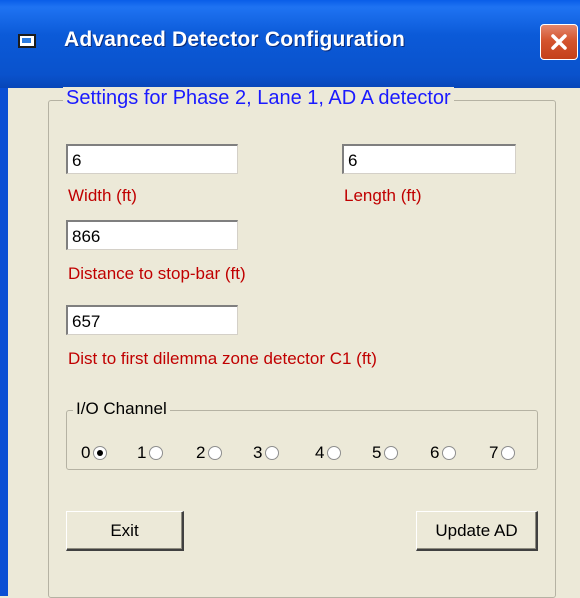  I want to click on length-label: Length (ft), so click(383, 195).